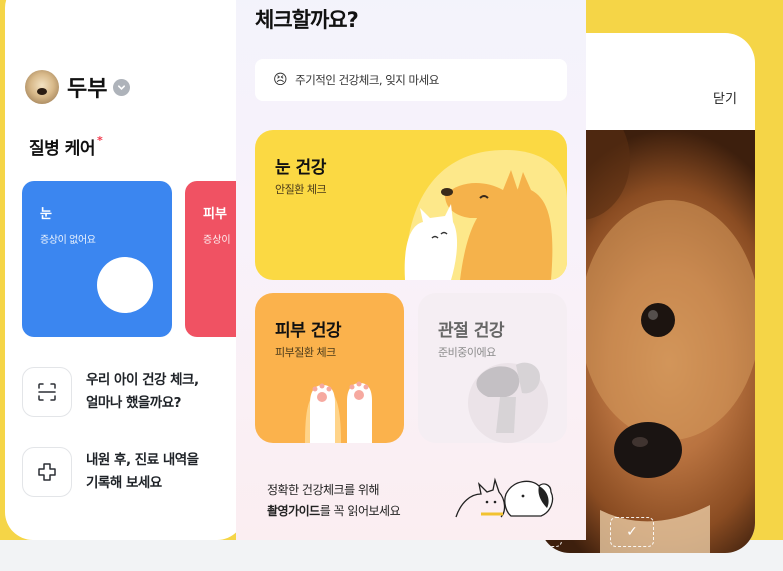  I want to click on item-line1: 내원 후, 진료 내역을, so click(142, 460).